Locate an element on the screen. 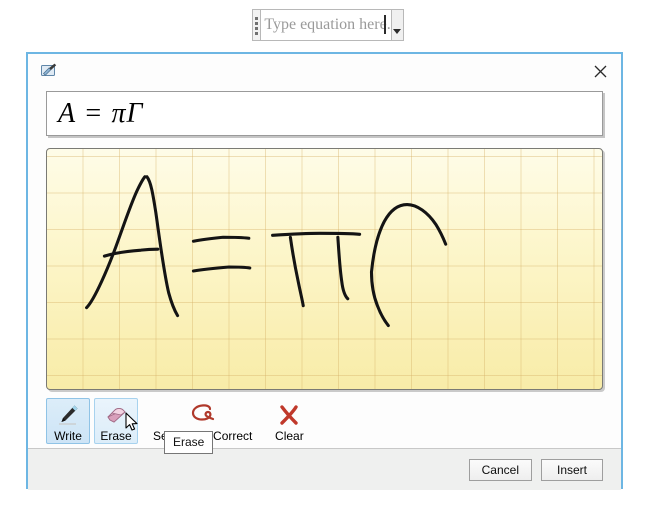  pen-icon is located at coordinates (68, 415).